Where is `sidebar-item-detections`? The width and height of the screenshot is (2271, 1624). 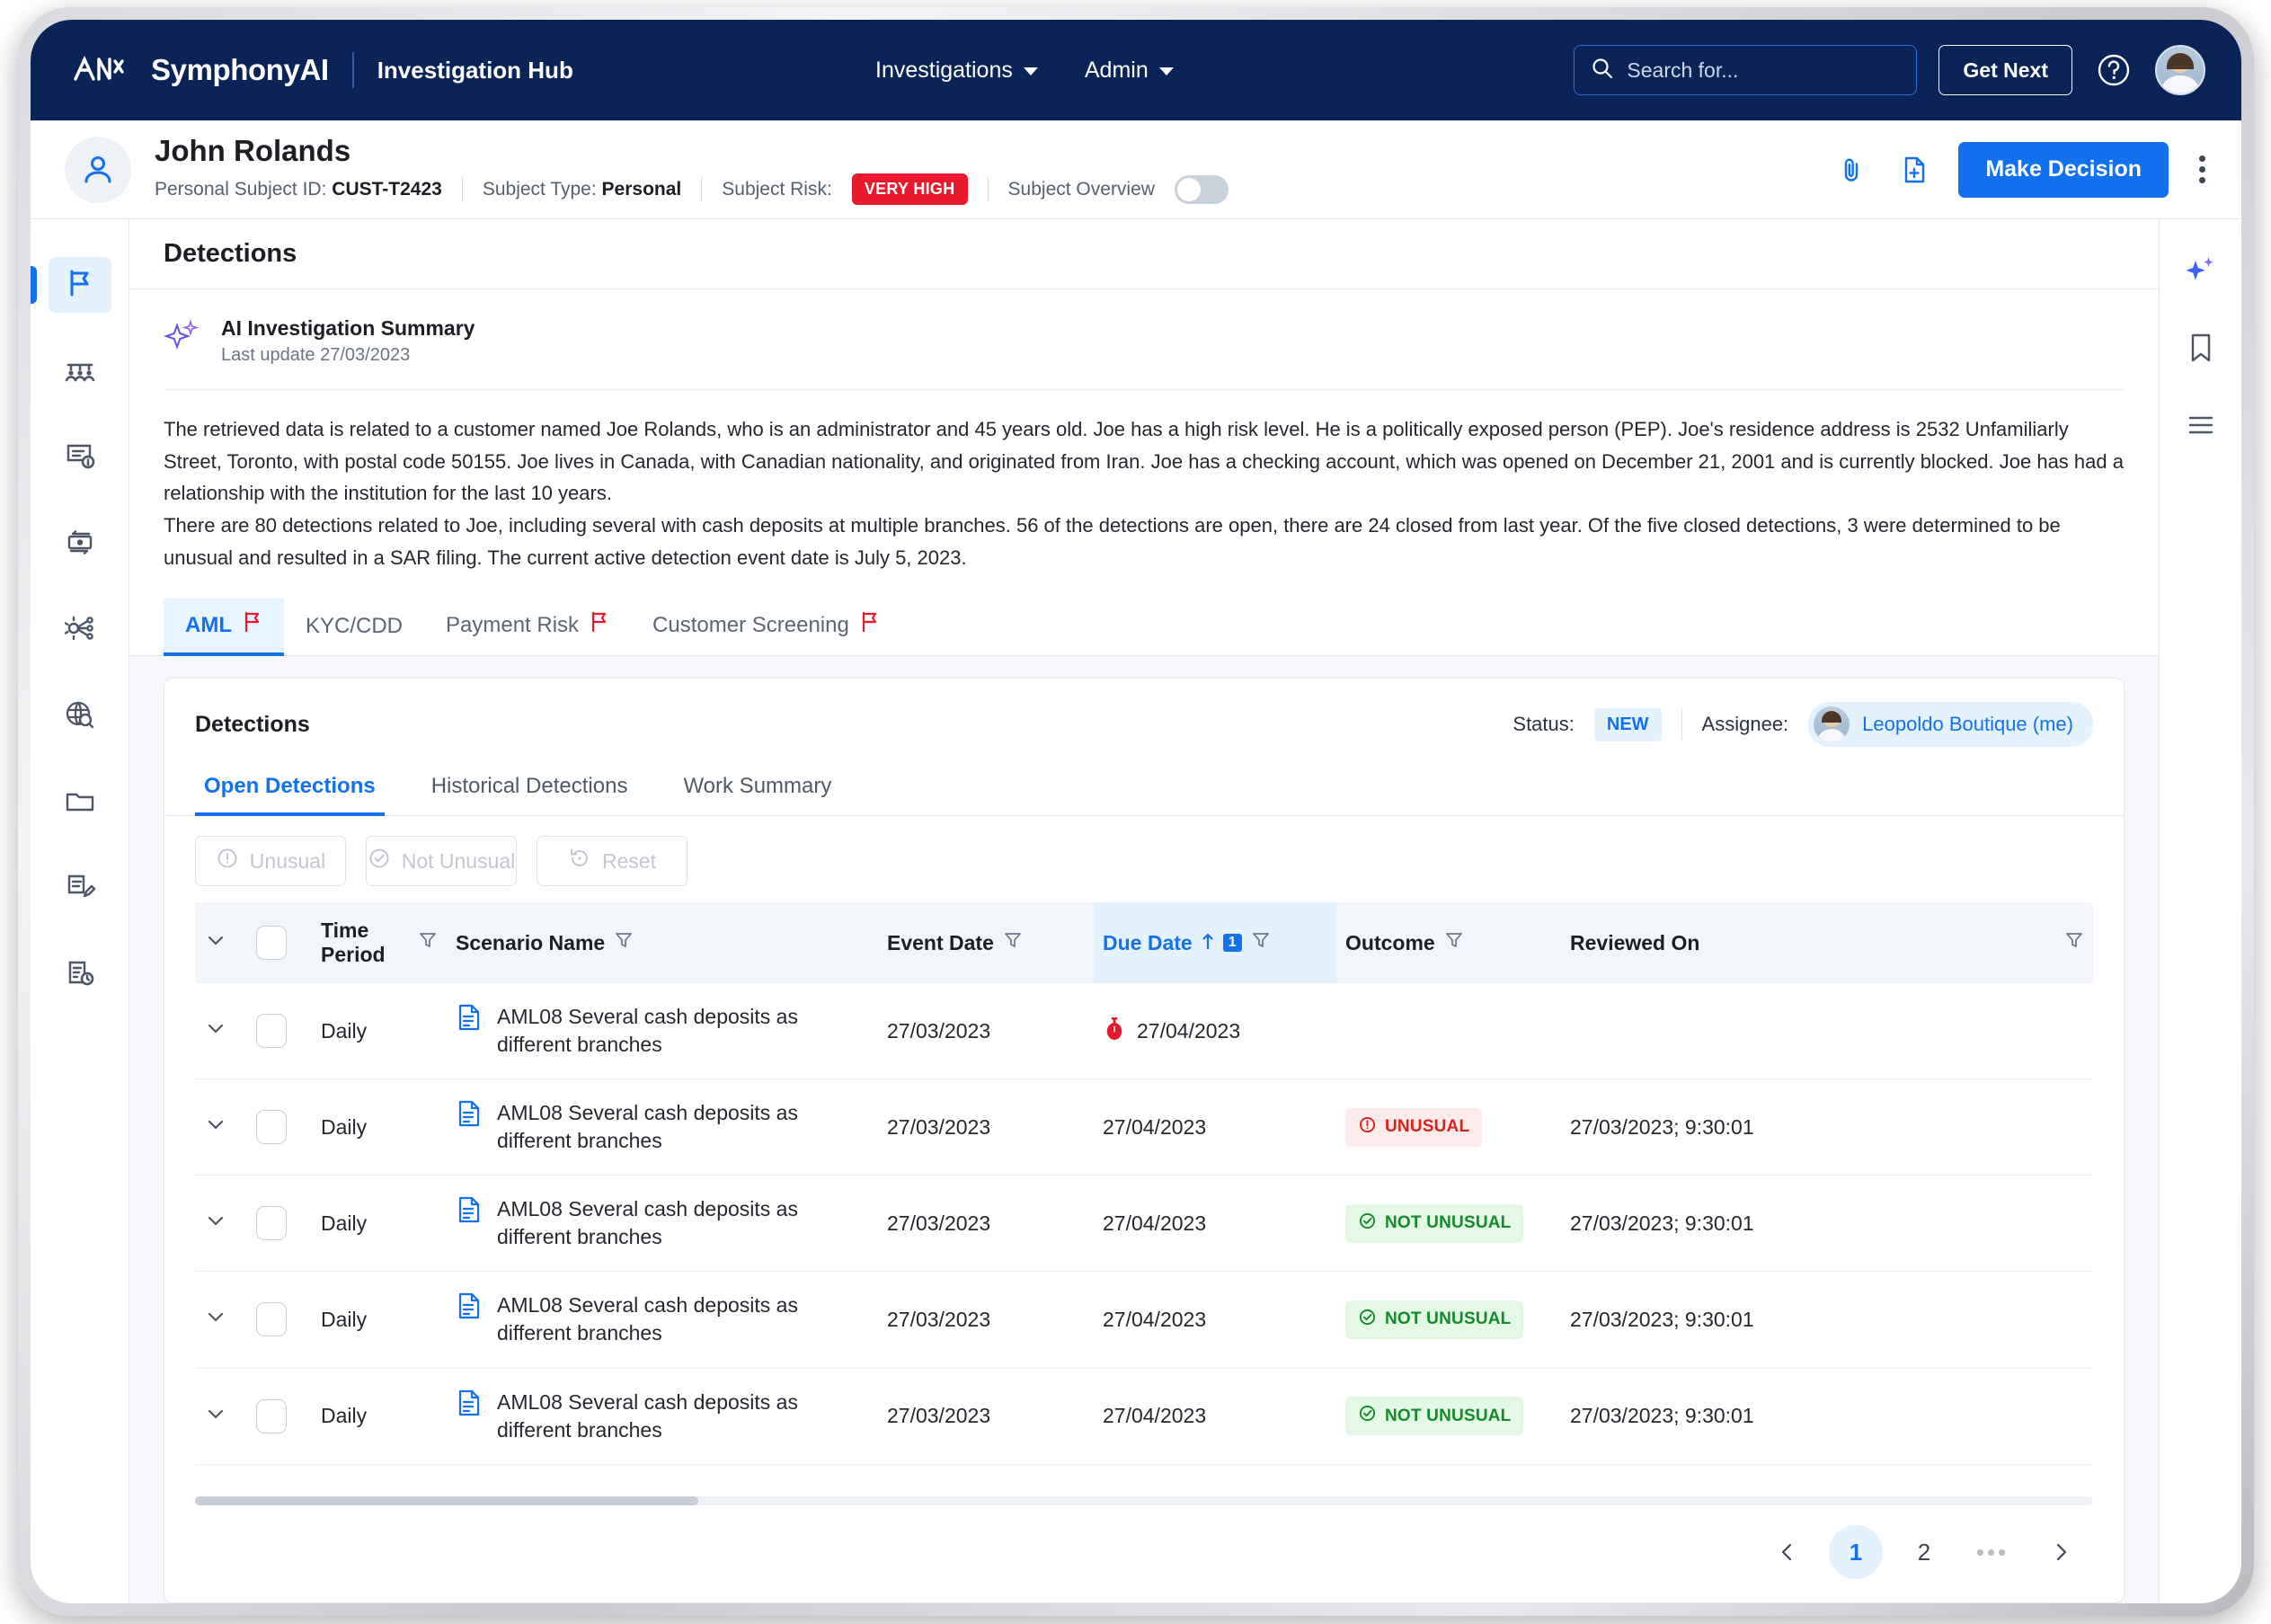
sidebar-item-detections is located at coordinates (71, 285).